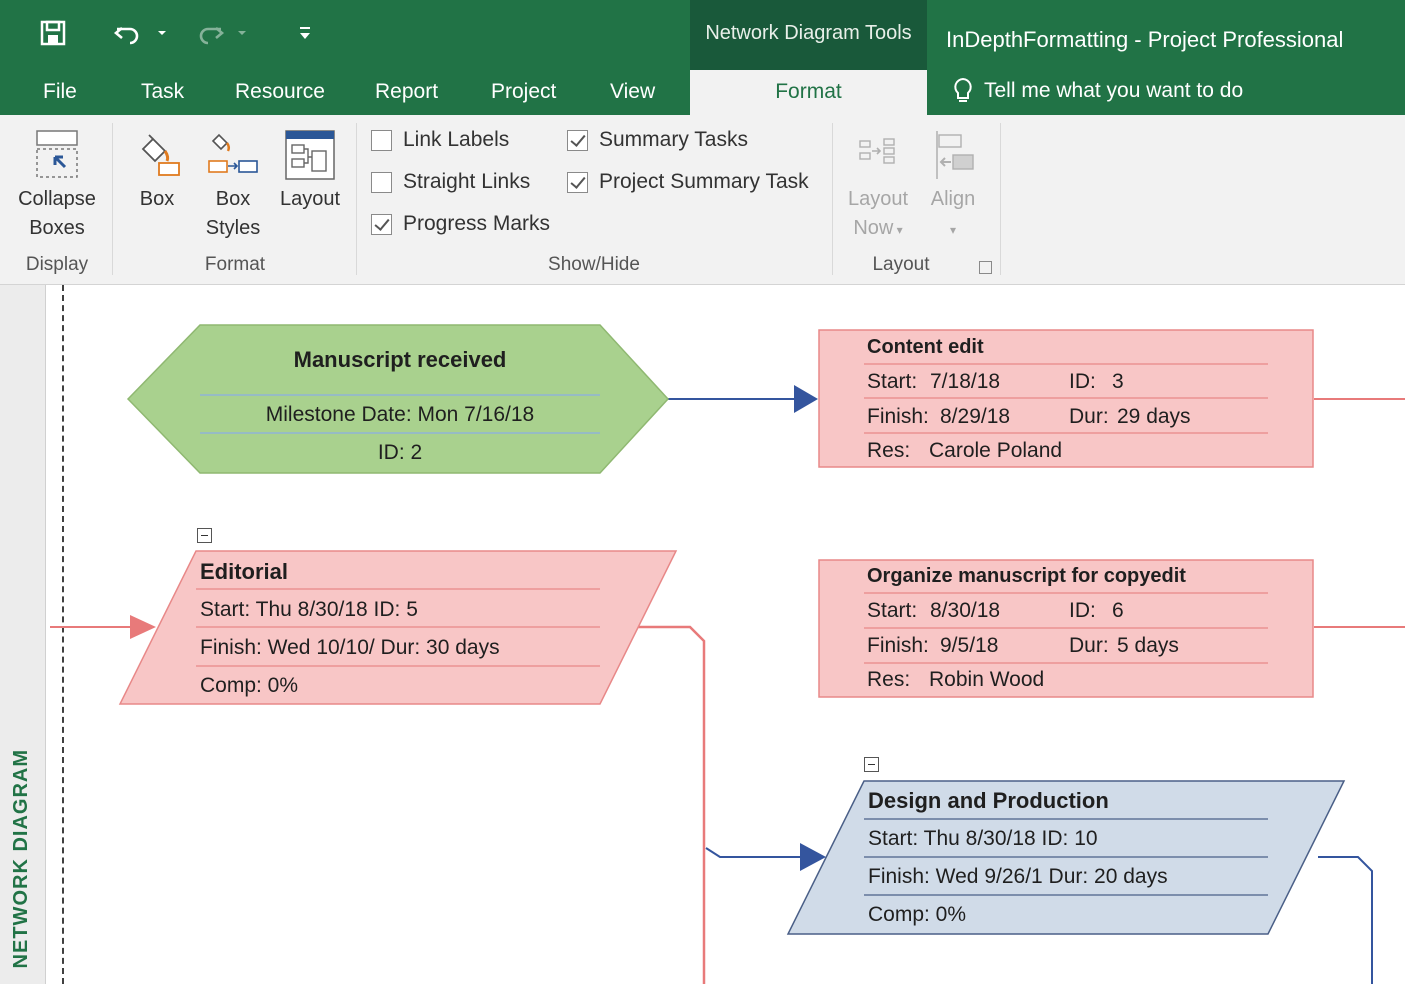 The height and width of the screenshot is (984, 1405). Describe the element at coordinates (988, 800) in the screenshot. I see `node-title: Design and Production` at that location.